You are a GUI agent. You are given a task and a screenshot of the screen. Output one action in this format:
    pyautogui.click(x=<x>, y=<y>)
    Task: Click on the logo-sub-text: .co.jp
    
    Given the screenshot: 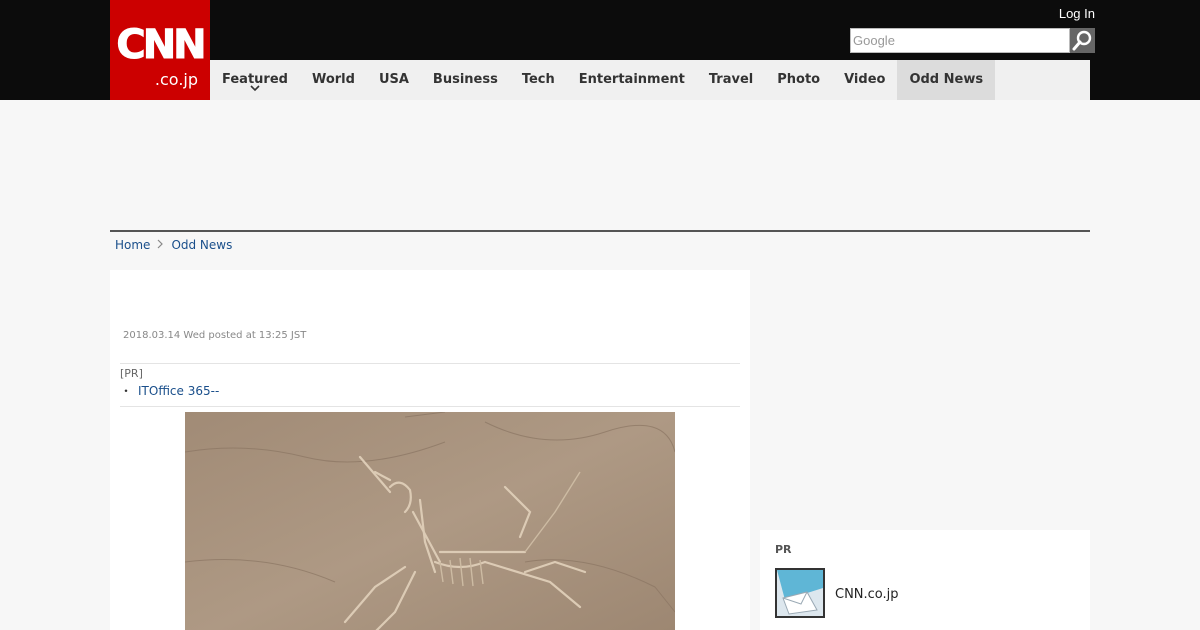 What is the action you would take?
    pyautogui.click(x=176, y=79)
    